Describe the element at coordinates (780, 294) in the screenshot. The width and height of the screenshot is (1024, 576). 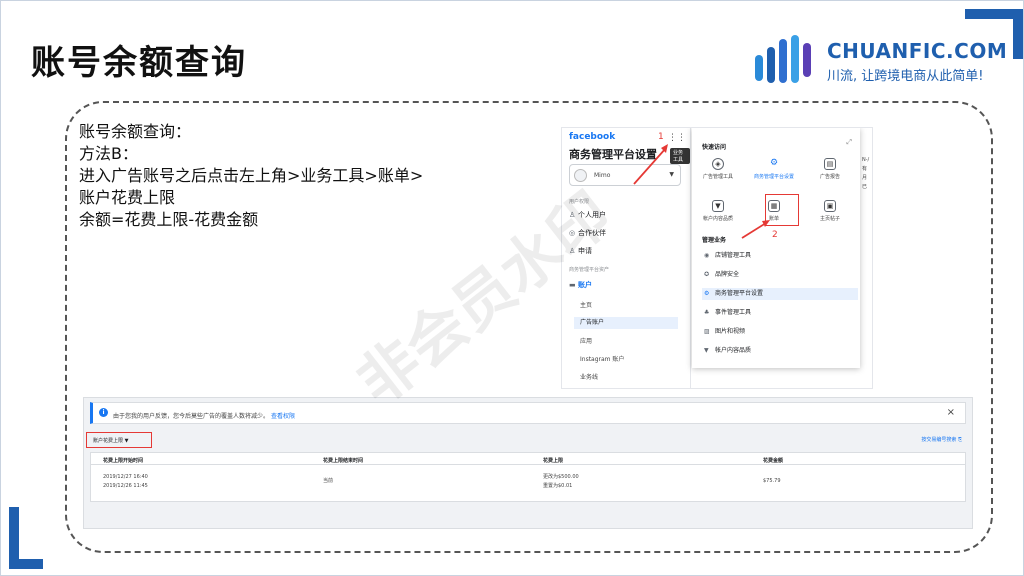
I see `manage-item-business-settings: ⚙ 商务管理平台设置` at that location.